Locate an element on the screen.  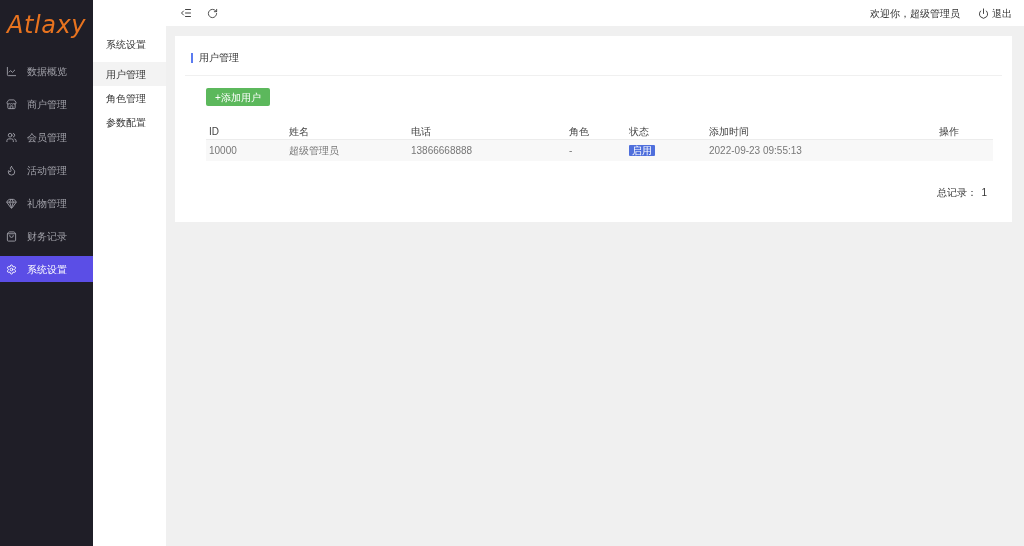
sidebar-item: 商户管理 is located at coordinates (46, 104).